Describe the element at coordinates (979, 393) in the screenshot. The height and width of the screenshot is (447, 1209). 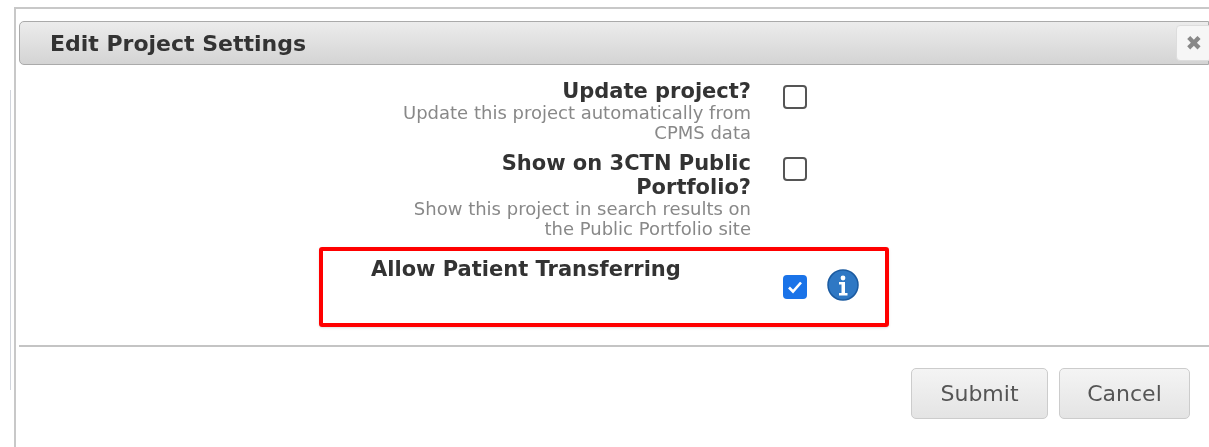
I see `submit-button: Submit` at that location.